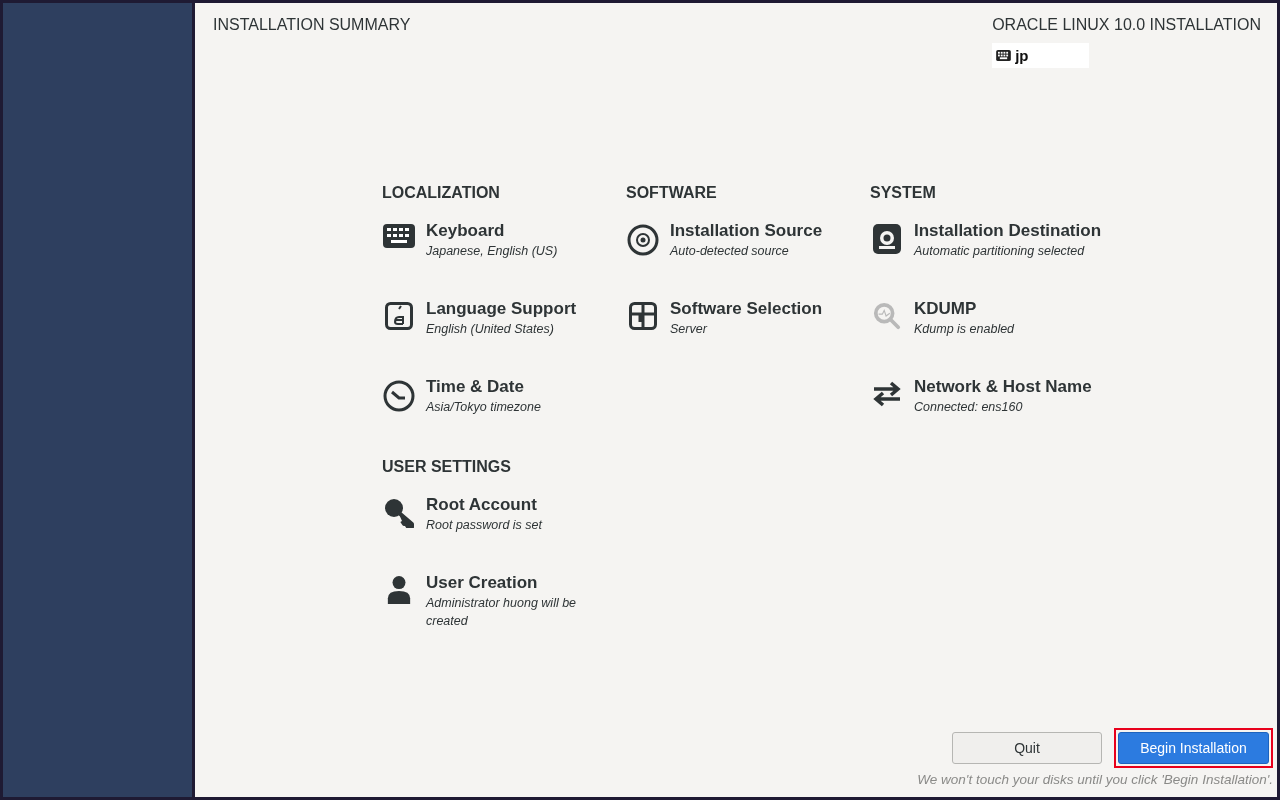 This screenshot has height=800, width=1280. What do you see at coordinates (1041, 55) in the screenshot?
I see `keyboard-layout-indicator: jp` at bounding box center [1041, 55].